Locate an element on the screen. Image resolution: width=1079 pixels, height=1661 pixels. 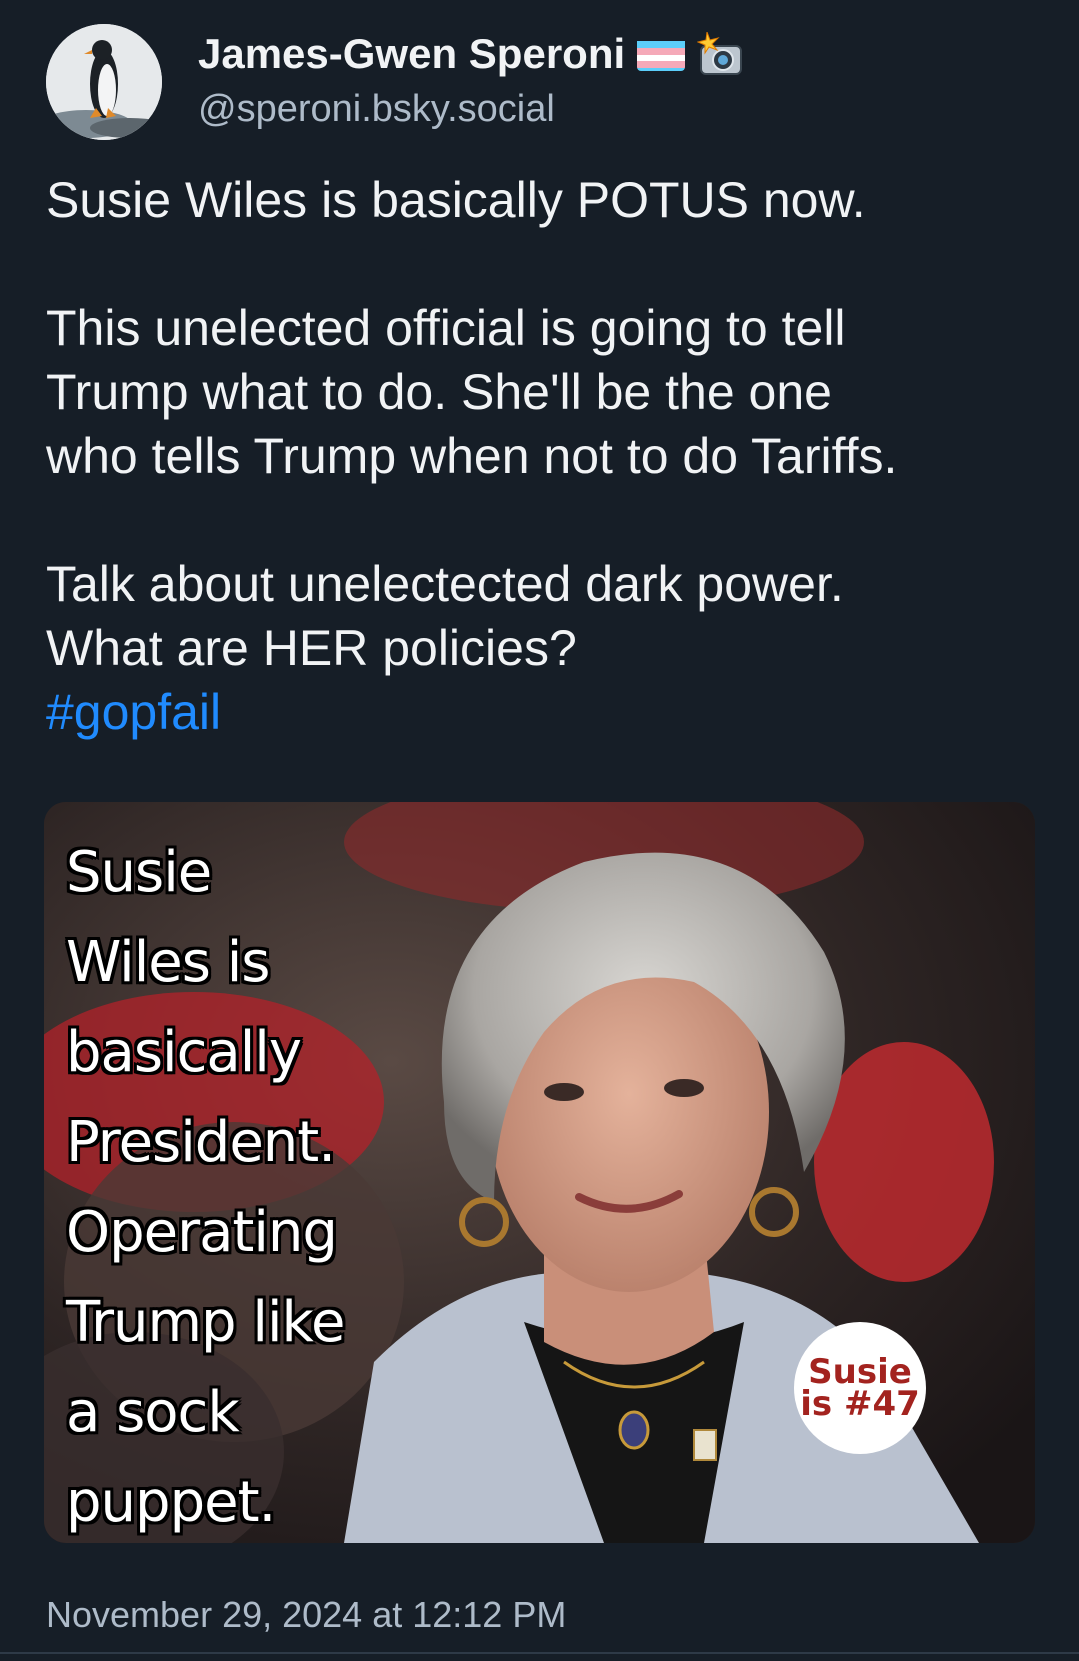
transgender-flag-icon is located at coordinates (661, 54).